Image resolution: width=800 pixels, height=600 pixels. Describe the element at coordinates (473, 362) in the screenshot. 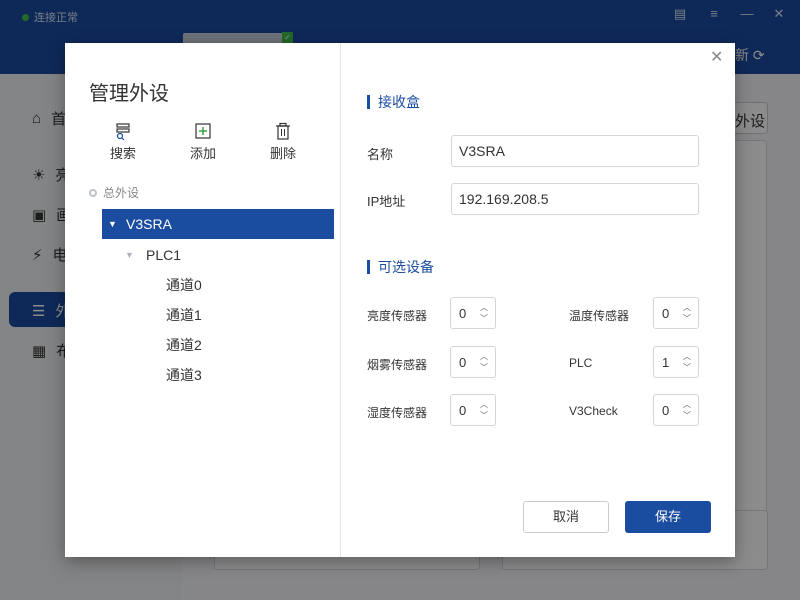

I see `smoke-sensor-stepper: 0 ︿ ﹀` at that location.